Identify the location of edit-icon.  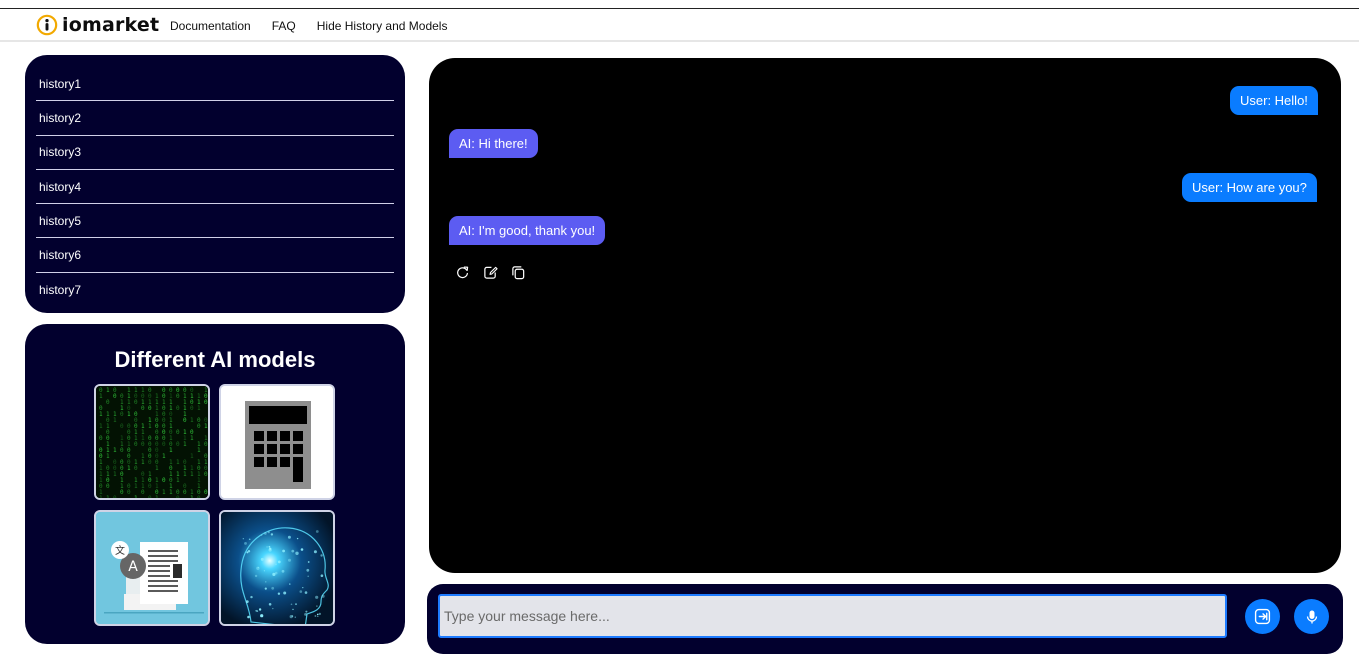
(490, 272).